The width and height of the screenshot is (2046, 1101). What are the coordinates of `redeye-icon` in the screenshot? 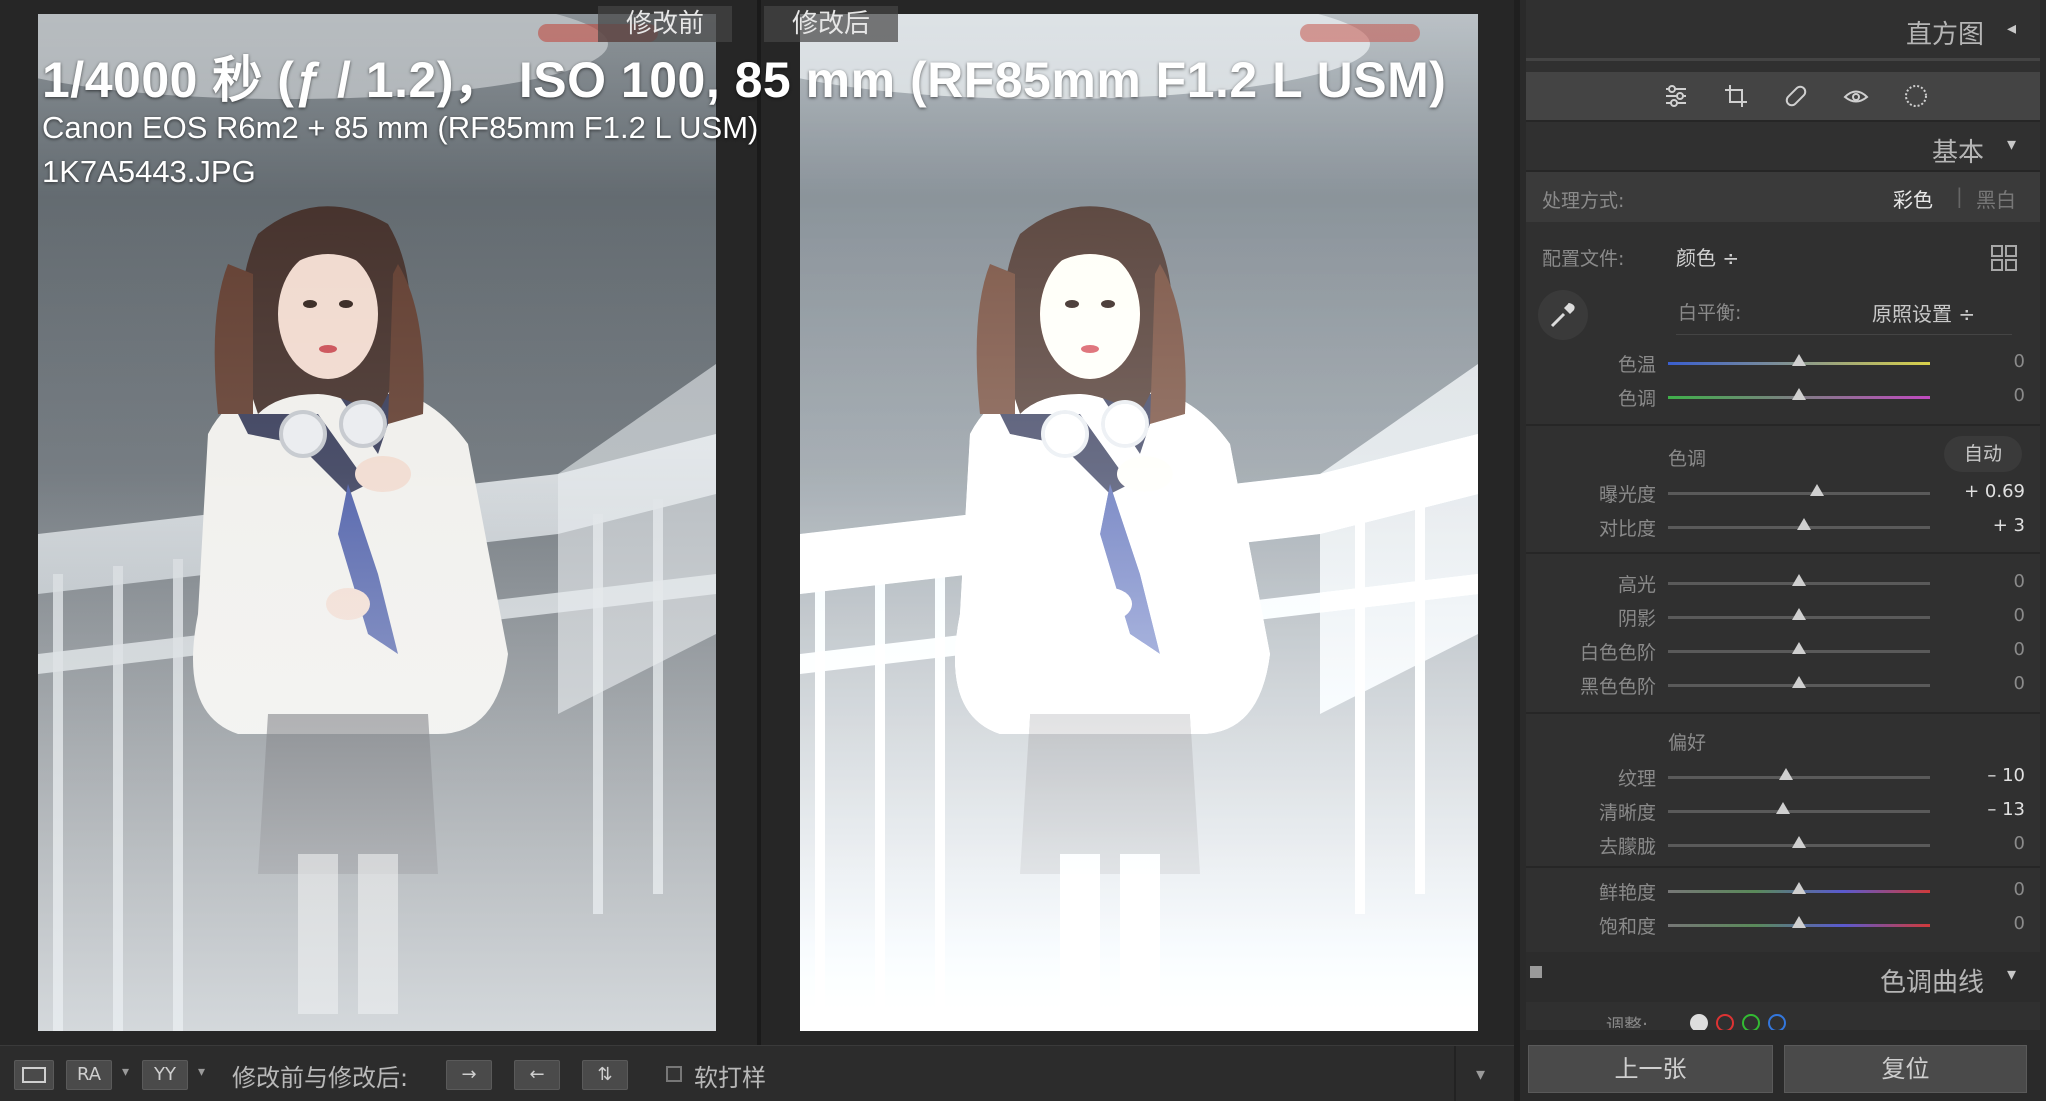 It's located at (1856, 96).